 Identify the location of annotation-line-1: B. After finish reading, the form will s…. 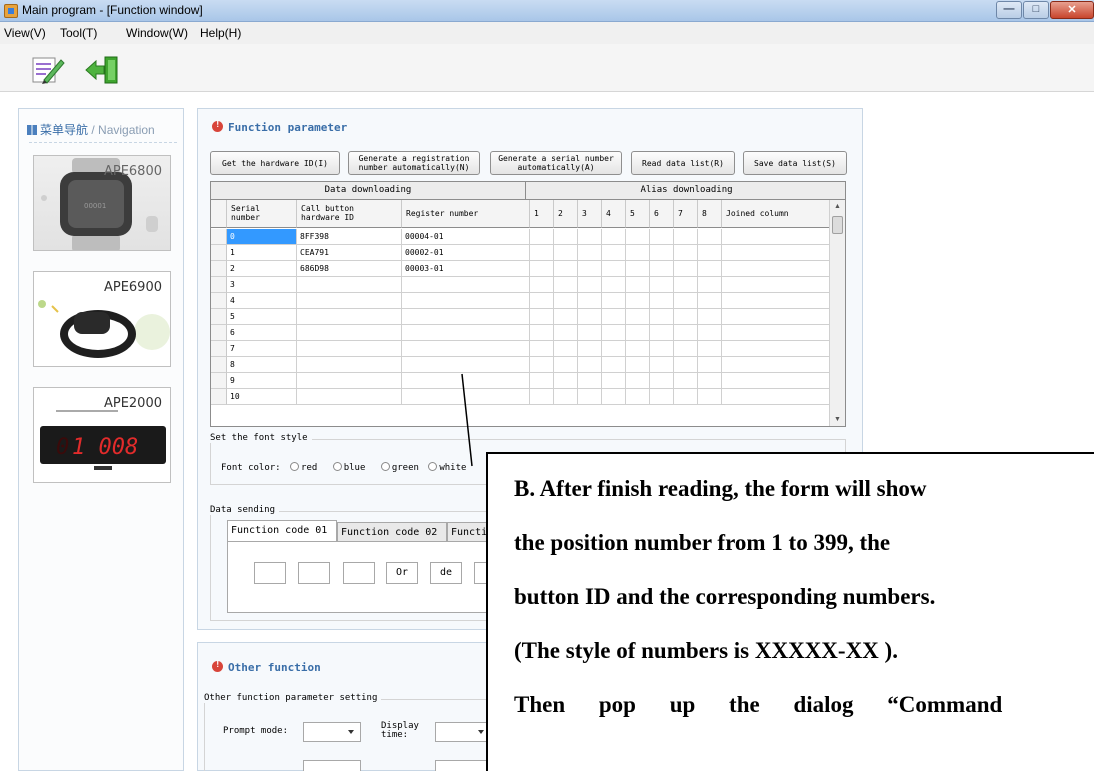
(720, 488).